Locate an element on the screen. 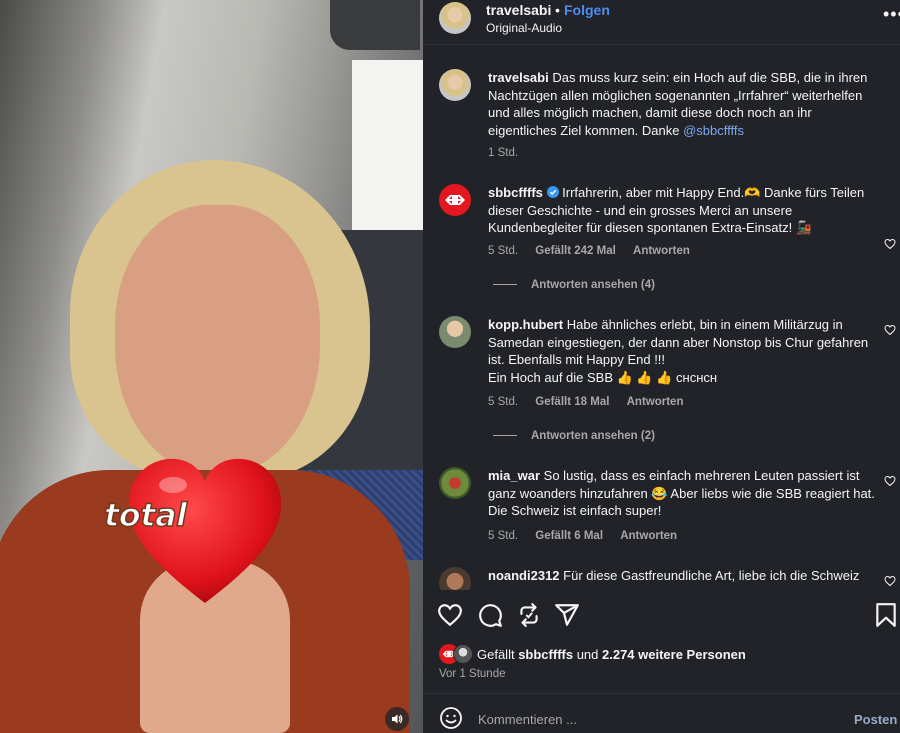 This screenshot has height=733, width=900. mention-link: @sbbcffffs is located at coordinates (713, 130).